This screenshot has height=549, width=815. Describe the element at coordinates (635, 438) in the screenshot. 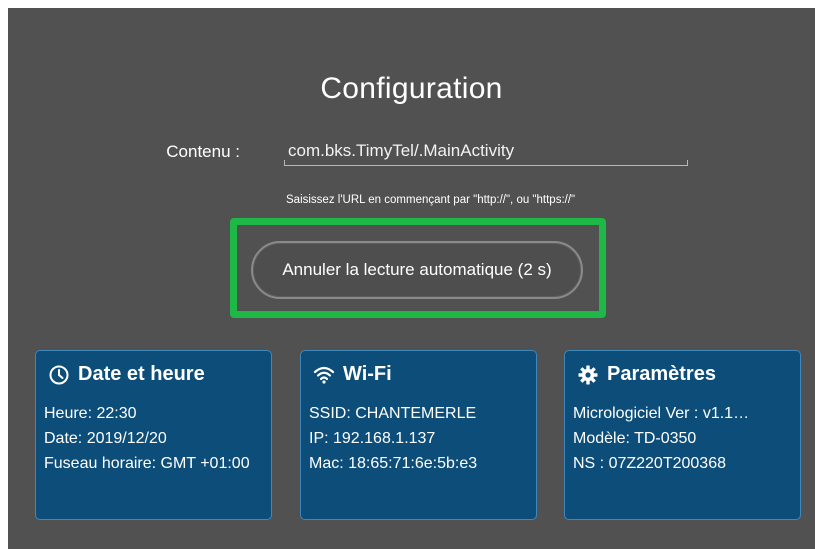

I see `model-value: Modèle: TD-0350` at that location.